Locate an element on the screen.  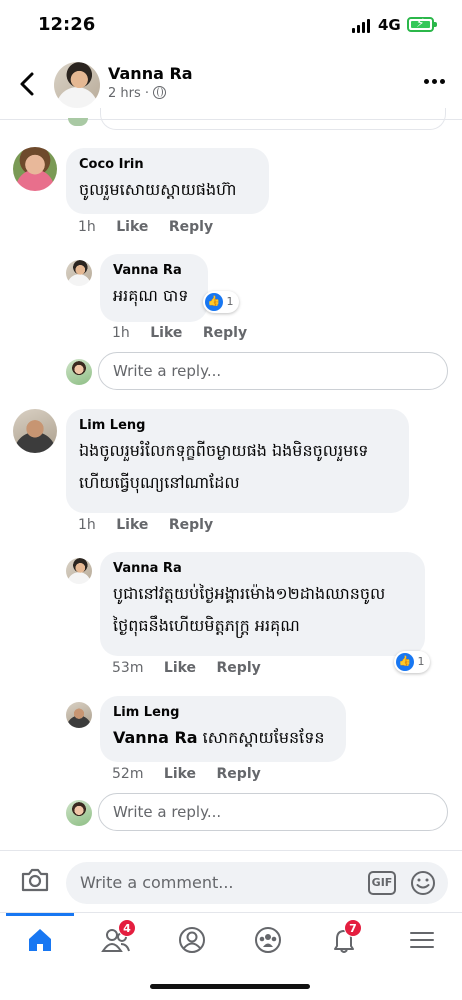
header-name: Vanna Ra is located at coordinates (150, 73).